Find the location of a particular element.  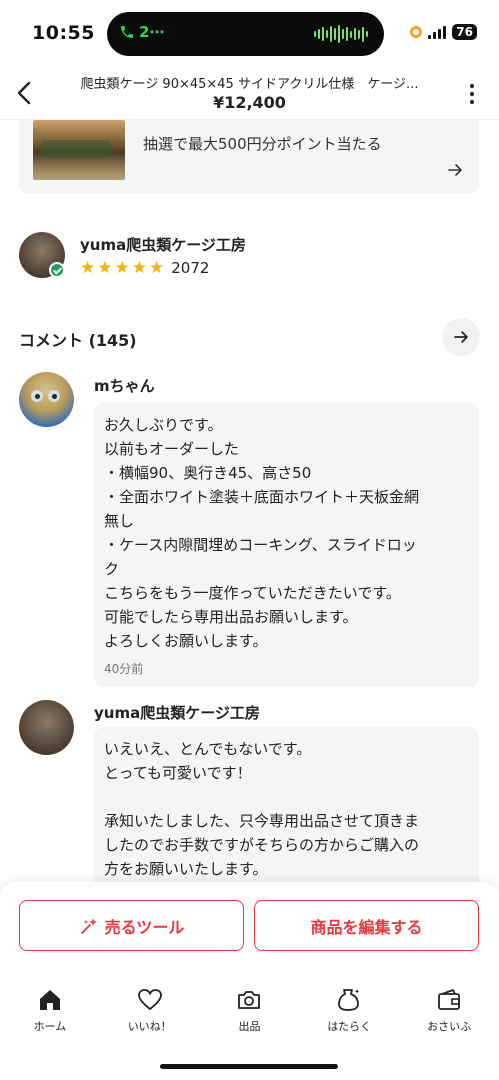

comment-line: 承知いたしました、只今専用出品させて頂きま is located at coordinates (262, 821).